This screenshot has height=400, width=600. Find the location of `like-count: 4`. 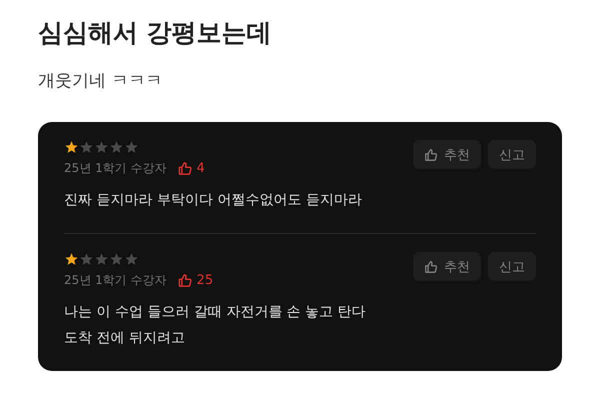

like-count: 4 is located at coordinates (200, 168).